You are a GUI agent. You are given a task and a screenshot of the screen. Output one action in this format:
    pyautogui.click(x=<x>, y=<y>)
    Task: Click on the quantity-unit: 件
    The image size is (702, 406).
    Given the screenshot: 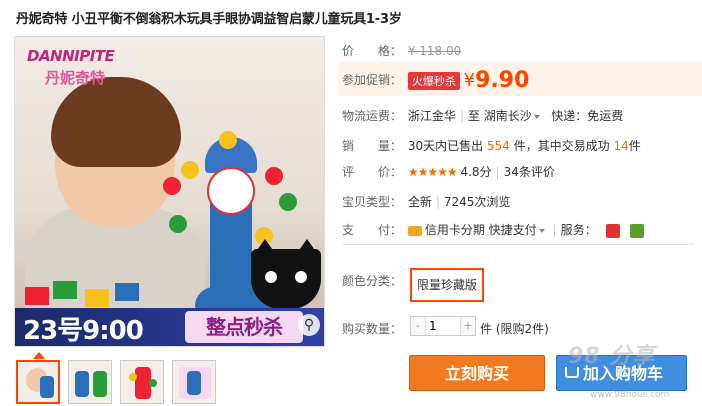 What is the action you would take?
    pyautogui.click(x=486, y=329)
    